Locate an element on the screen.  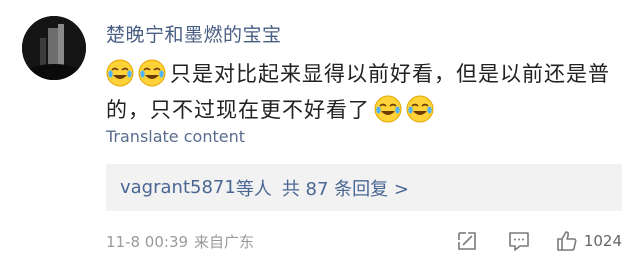
username: 楚晚宁和墨燃的宝宝 is located at coordinates (194, 33).